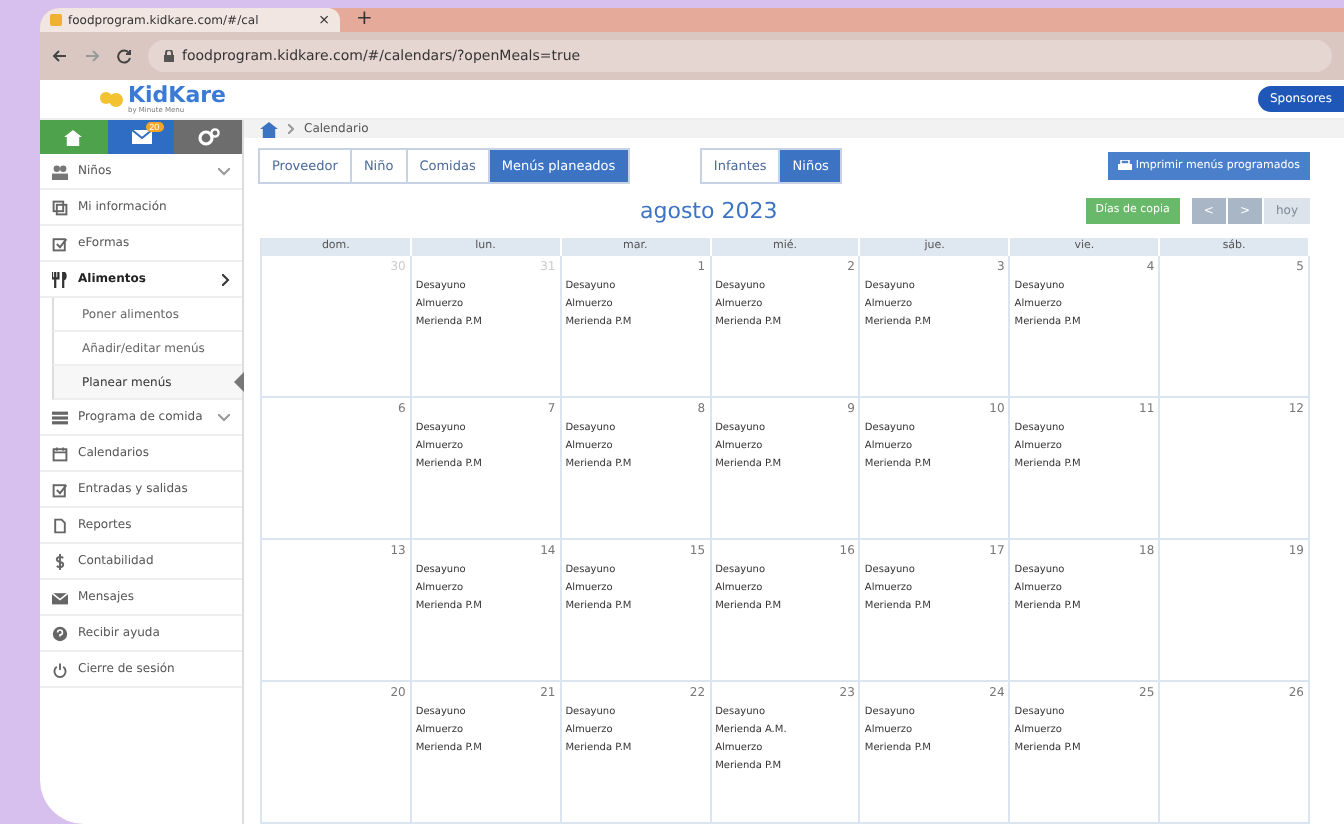 The width and height of the screenshot is (1344, 824). I want to click on new-tab-button: +, so click(364, 20).